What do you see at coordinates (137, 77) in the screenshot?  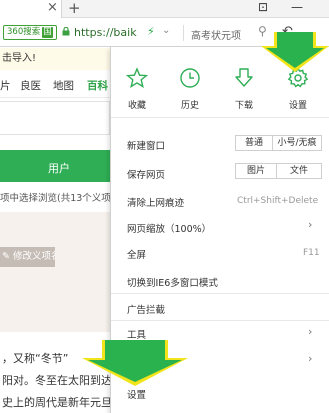 I see `star-icon` at bounding box center [137, 77].